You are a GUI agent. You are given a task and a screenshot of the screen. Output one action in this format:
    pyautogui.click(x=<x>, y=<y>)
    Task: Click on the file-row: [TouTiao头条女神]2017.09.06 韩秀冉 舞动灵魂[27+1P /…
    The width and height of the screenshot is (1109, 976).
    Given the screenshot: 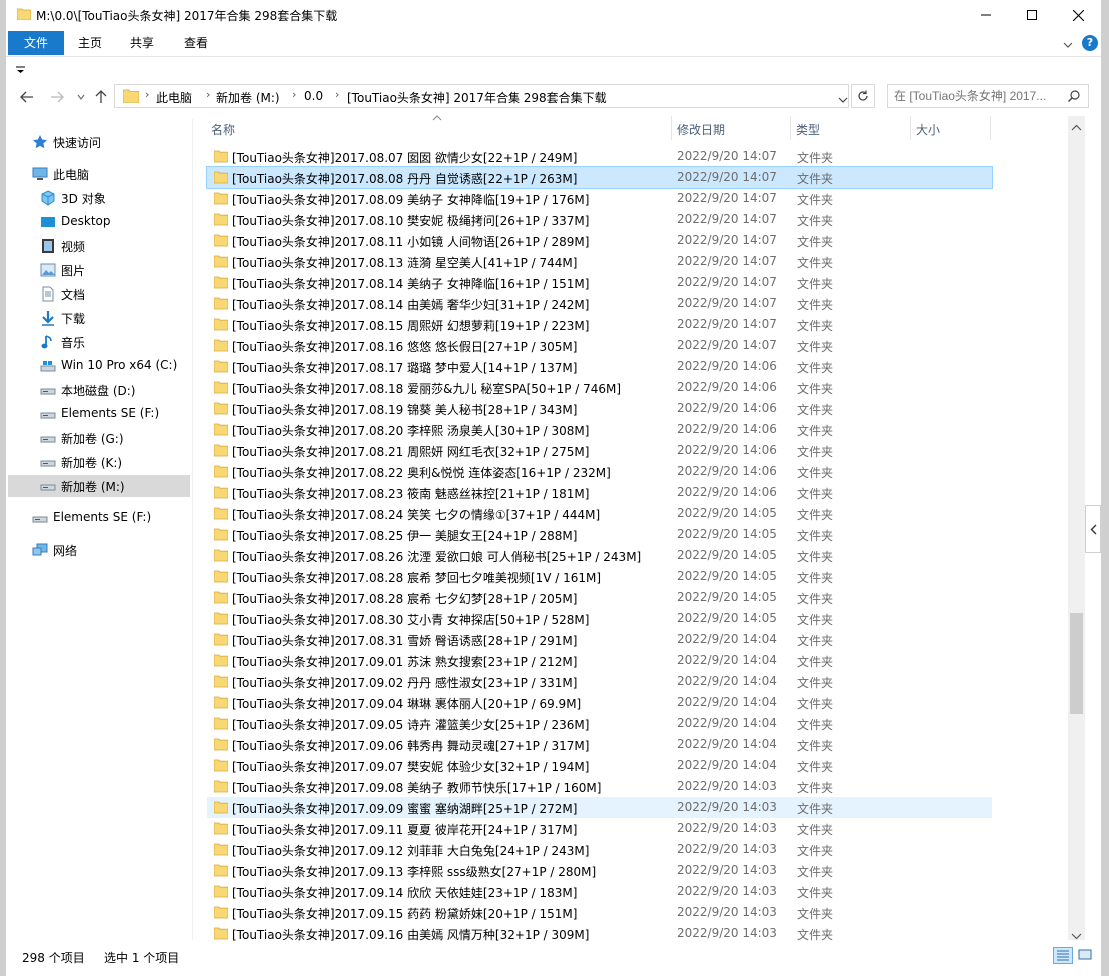 What is the action you would take?
    pyautogui.click(x=599, y=744)
    